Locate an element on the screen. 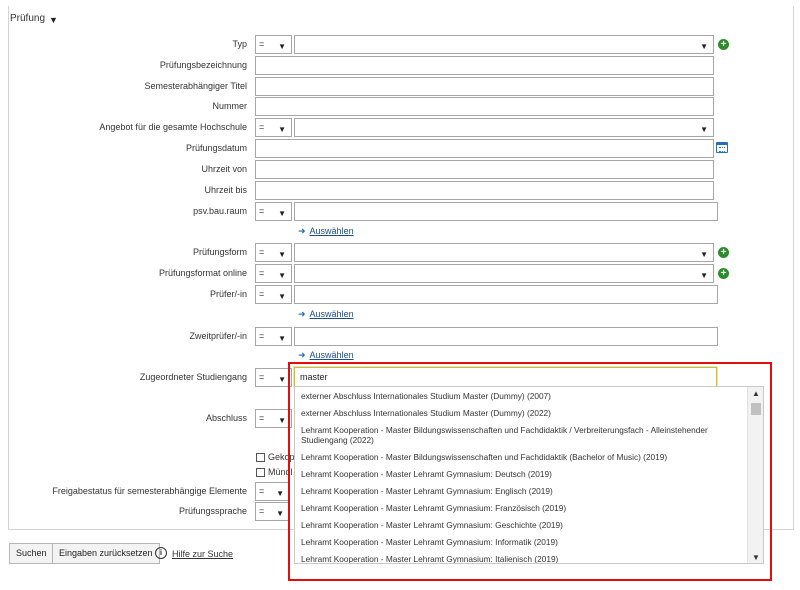 The image size is (800, 590). raum-auswaehlen-link: ➜ Auswählen is located at coordinates (326, 231).